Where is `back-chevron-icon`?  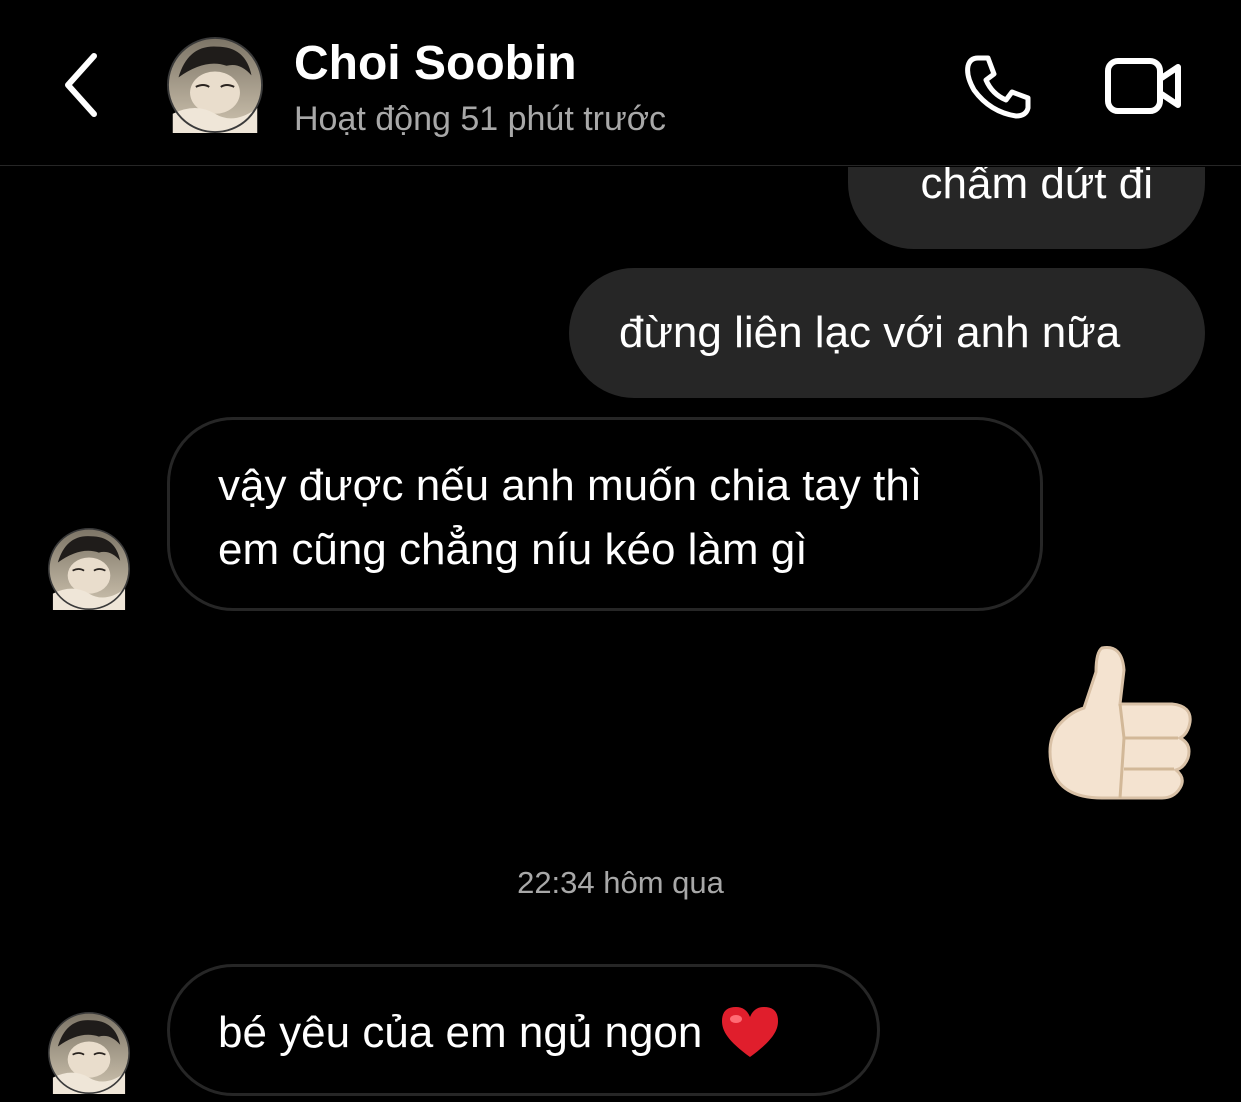 back-chevron-icon is located at coordinates (81, 85).